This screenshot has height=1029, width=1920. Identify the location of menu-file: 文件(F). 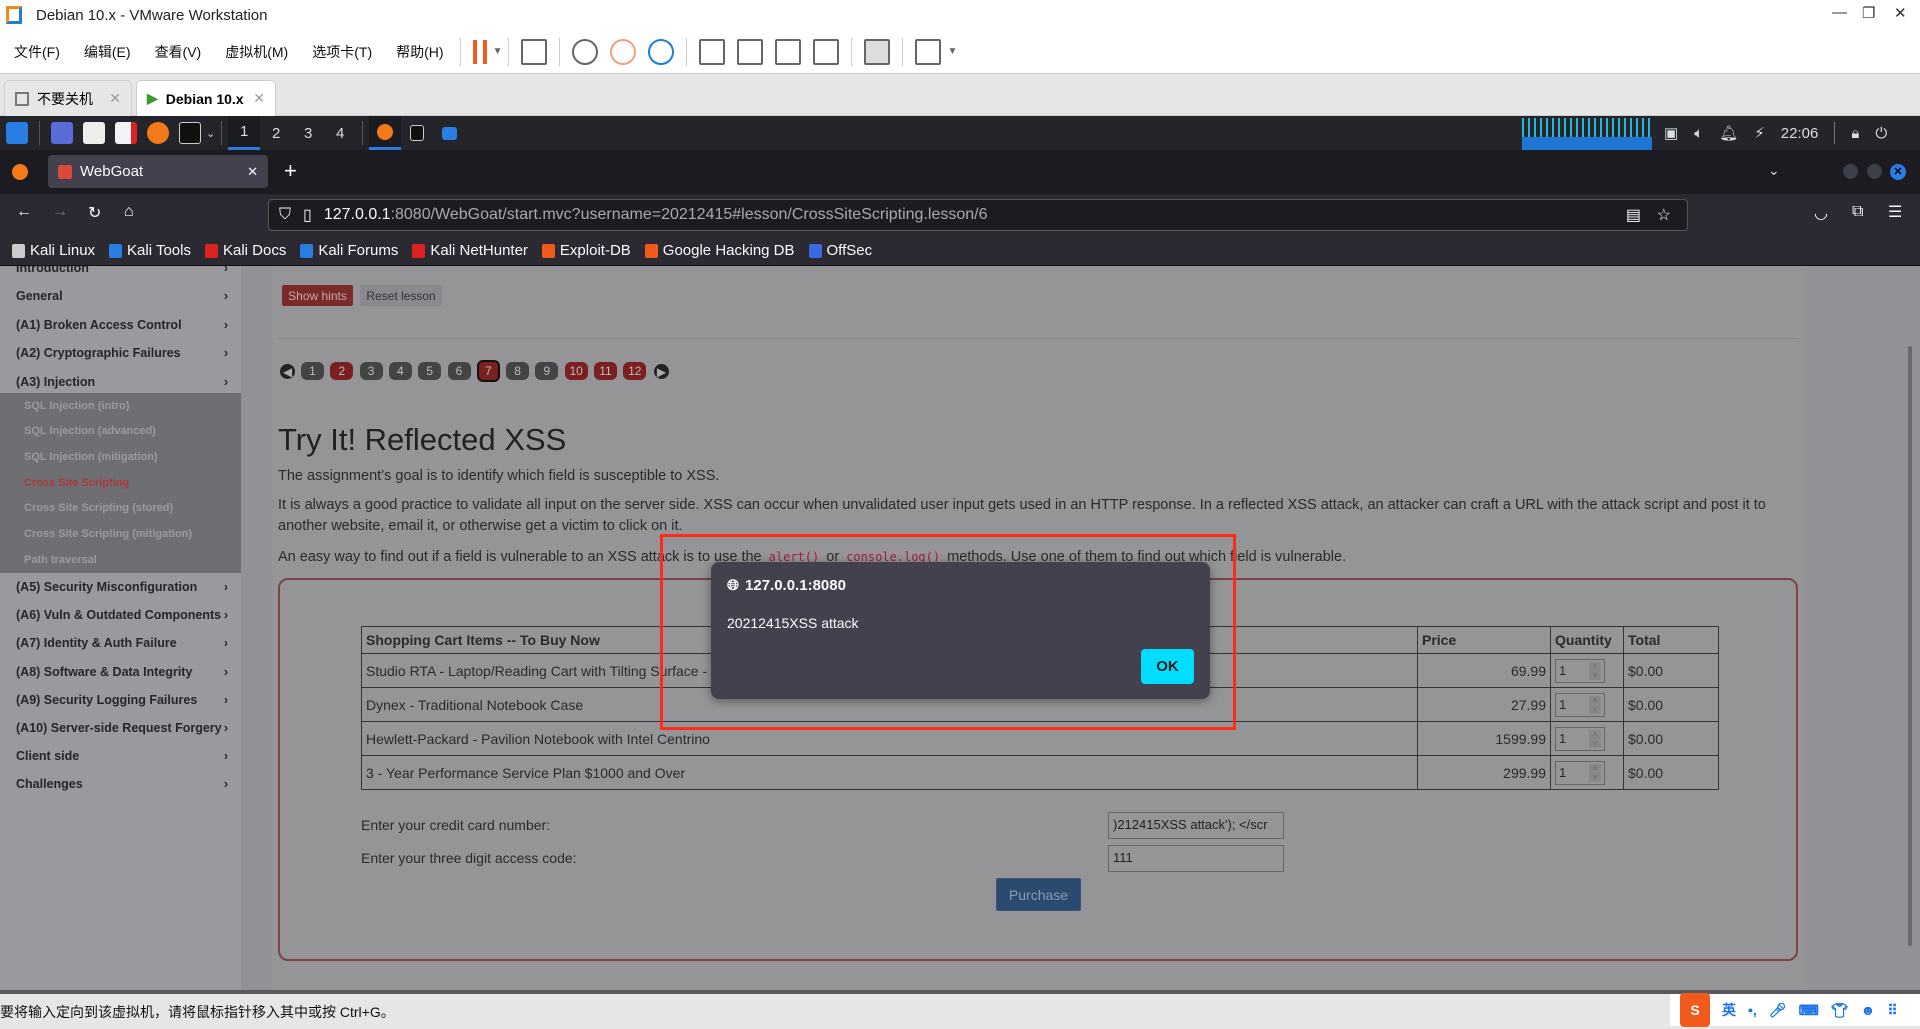
(35, 52).